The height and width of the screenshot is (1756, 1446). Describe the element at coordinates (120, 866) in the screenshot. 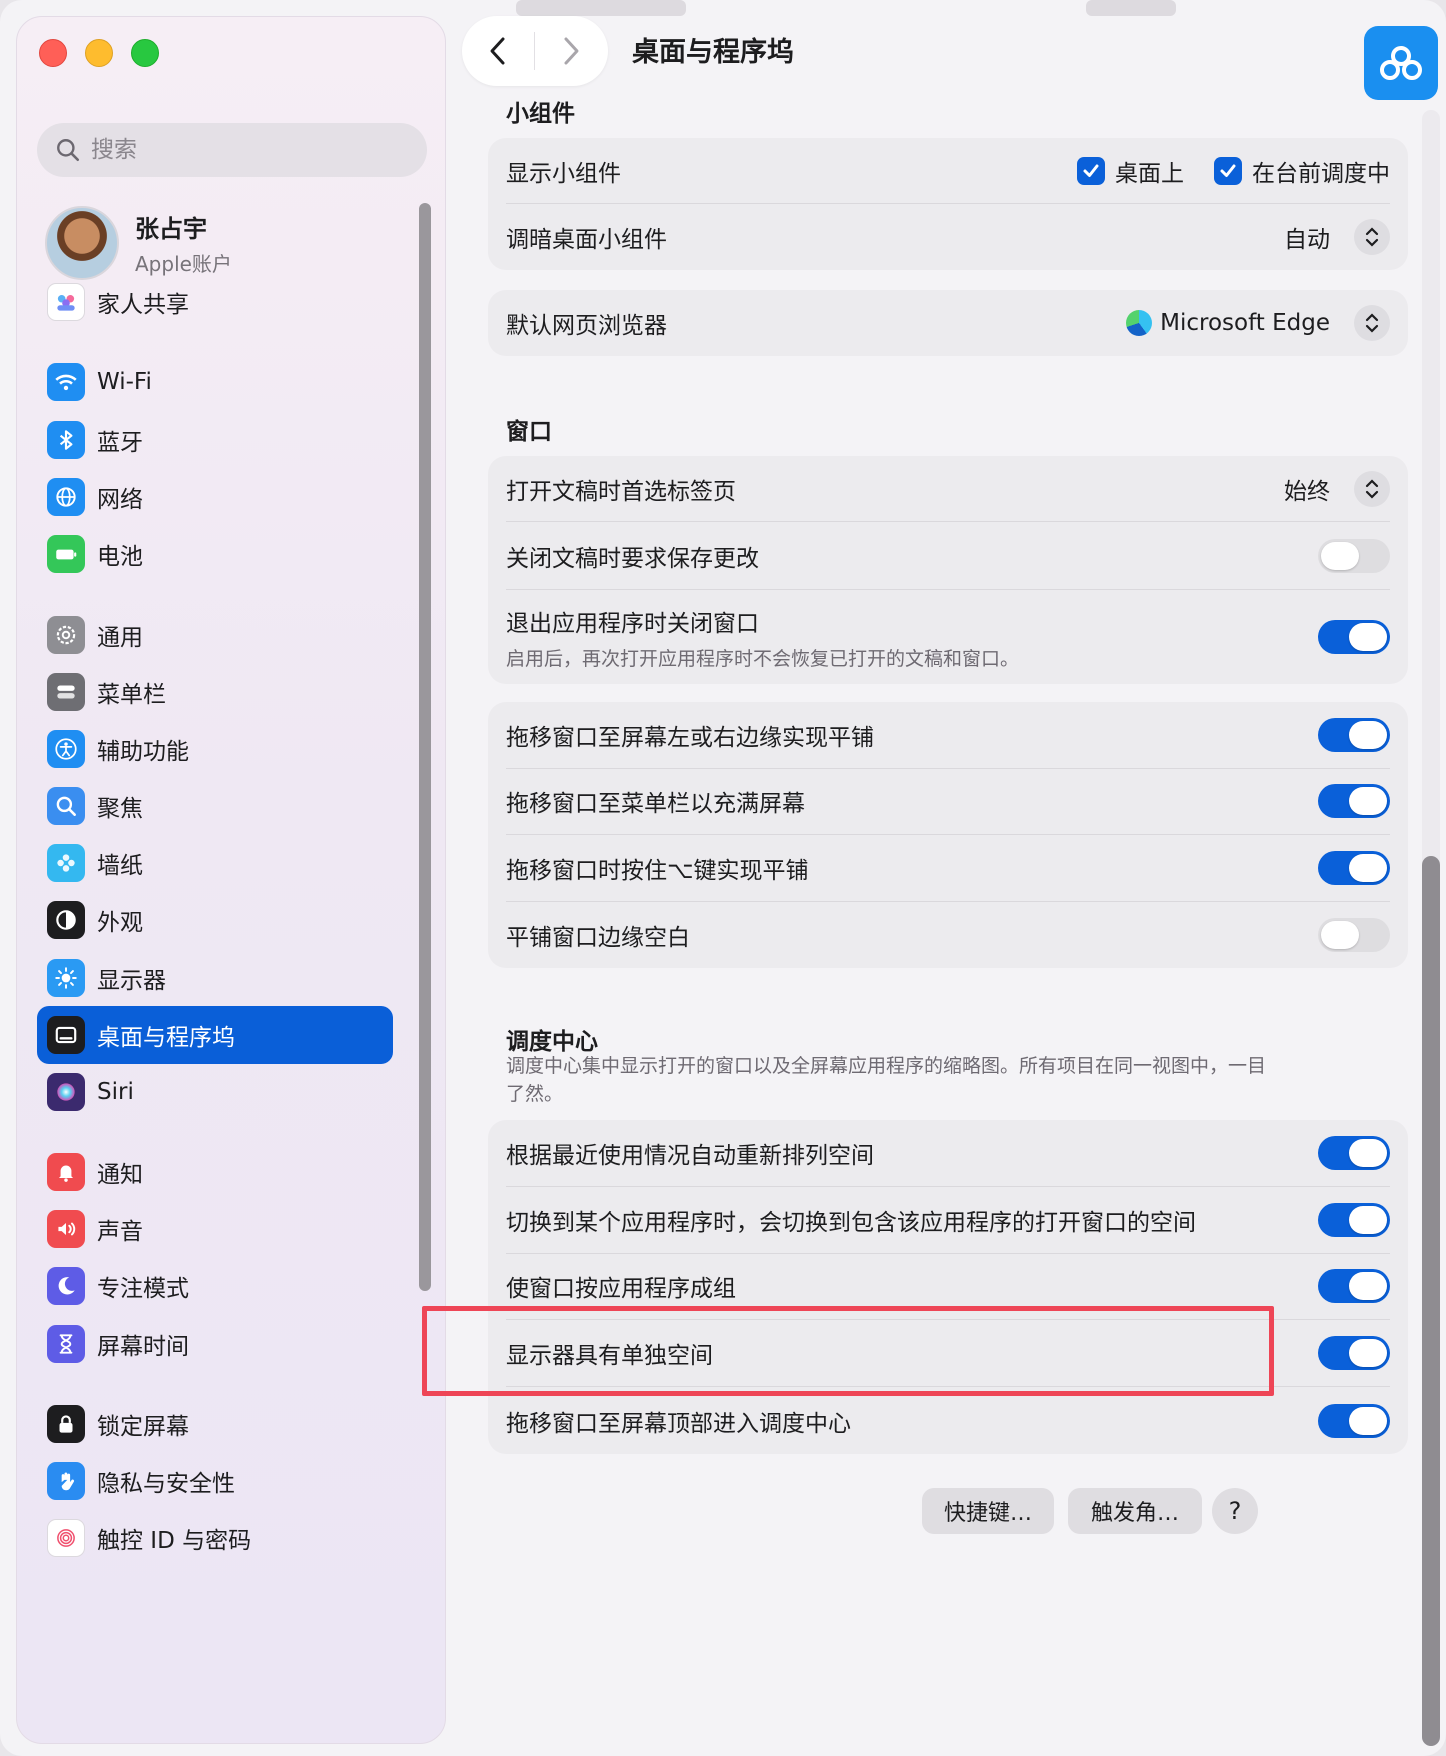

I see `sidebar-item-label: 墙纸` at that location.